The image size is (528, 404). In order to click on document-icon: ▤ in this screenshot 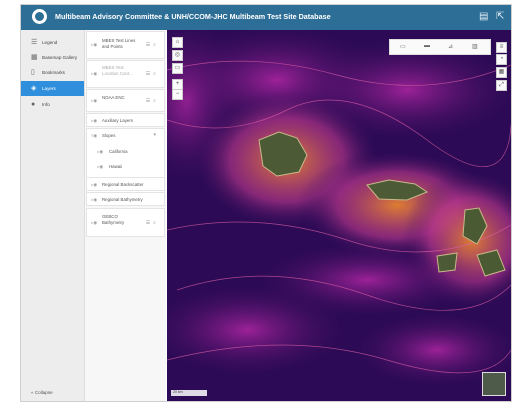, I will do `click(483, 17)`.